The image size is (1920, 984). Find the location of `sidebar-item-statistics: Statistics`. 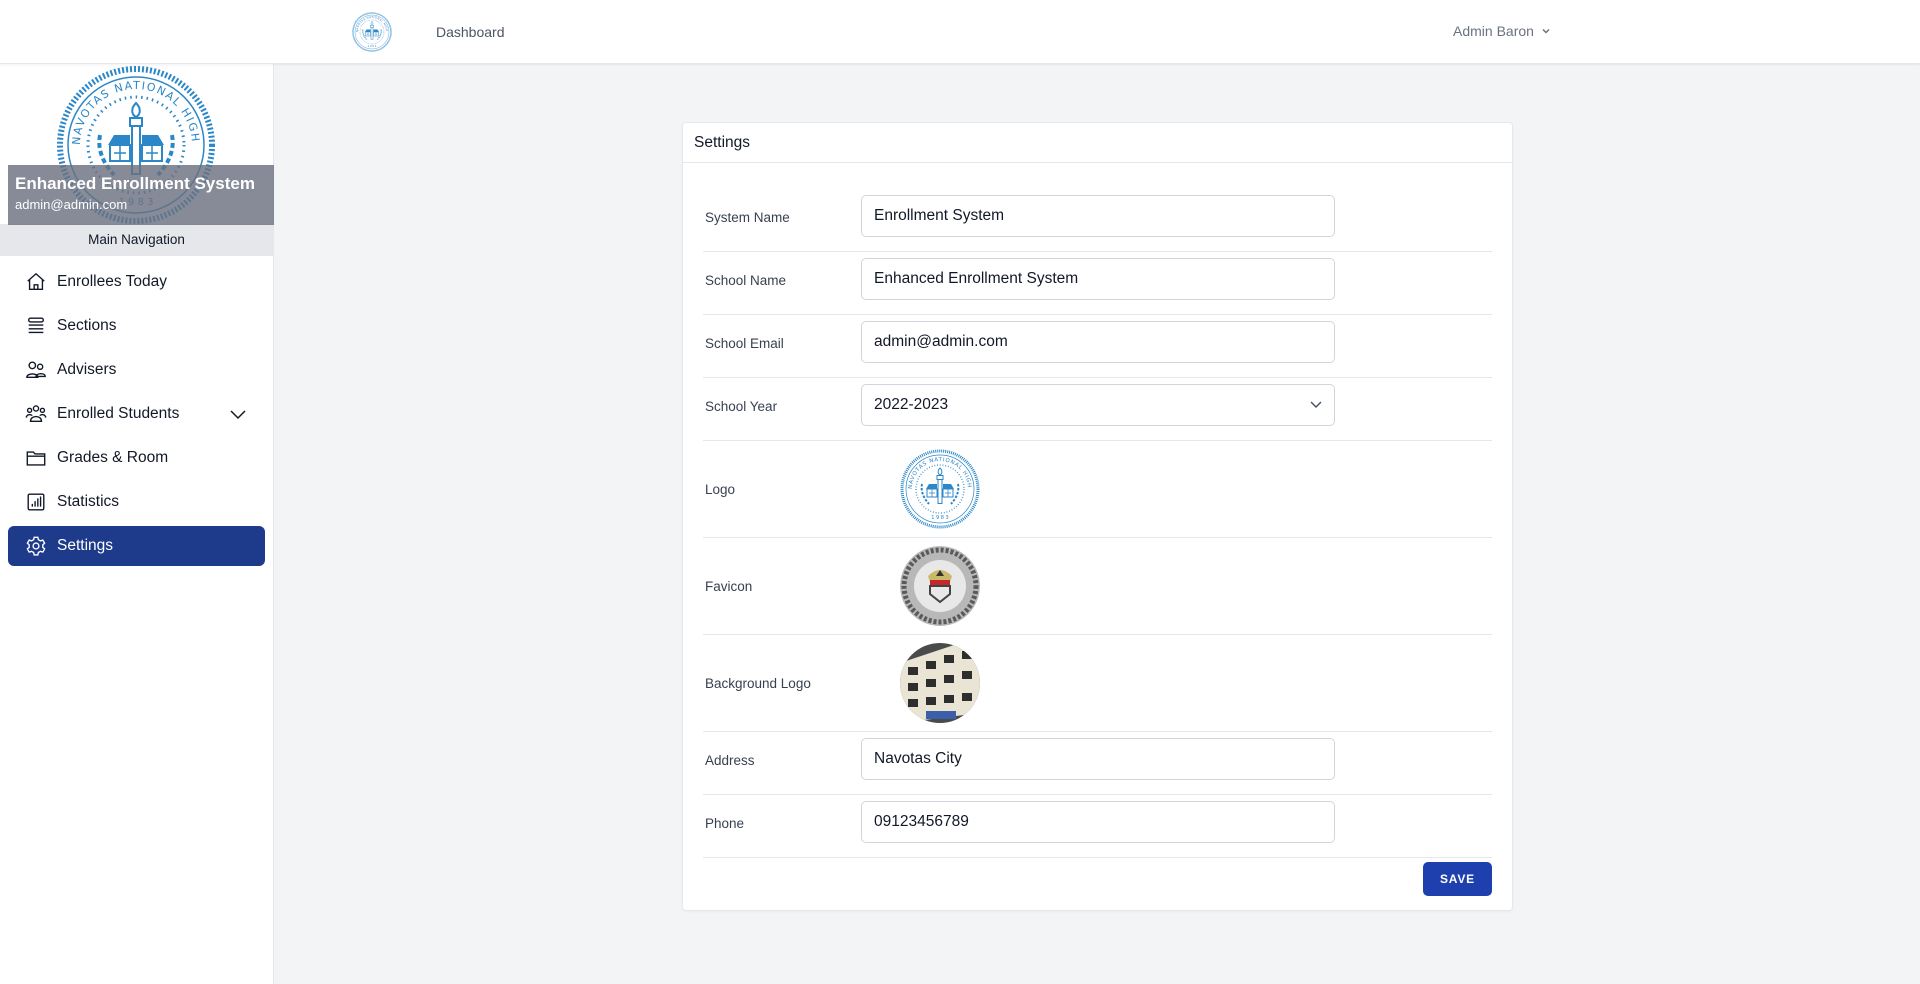

sidebar-item-statistics: Statistics is located at coordinates (136, 502).